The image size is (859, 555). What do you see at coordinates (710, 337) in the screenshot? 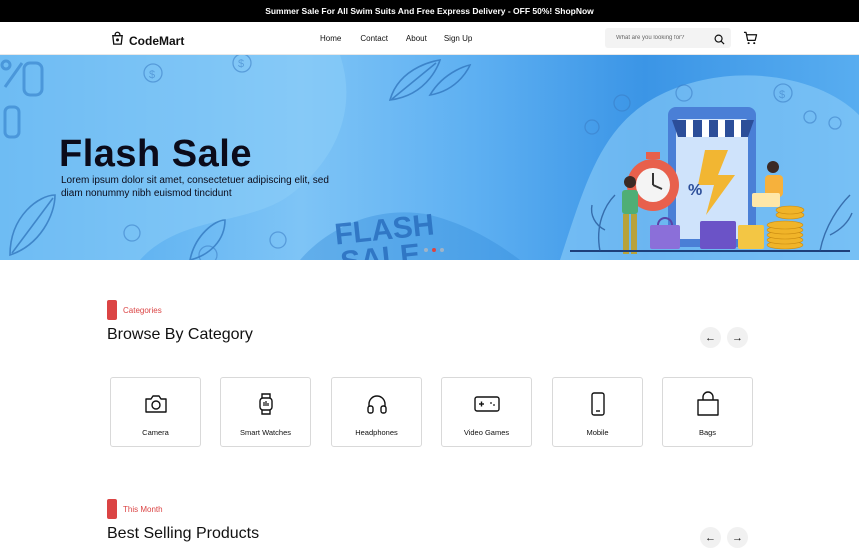
I see `categories-prev-button: ←` at bounding box center [710, 337].